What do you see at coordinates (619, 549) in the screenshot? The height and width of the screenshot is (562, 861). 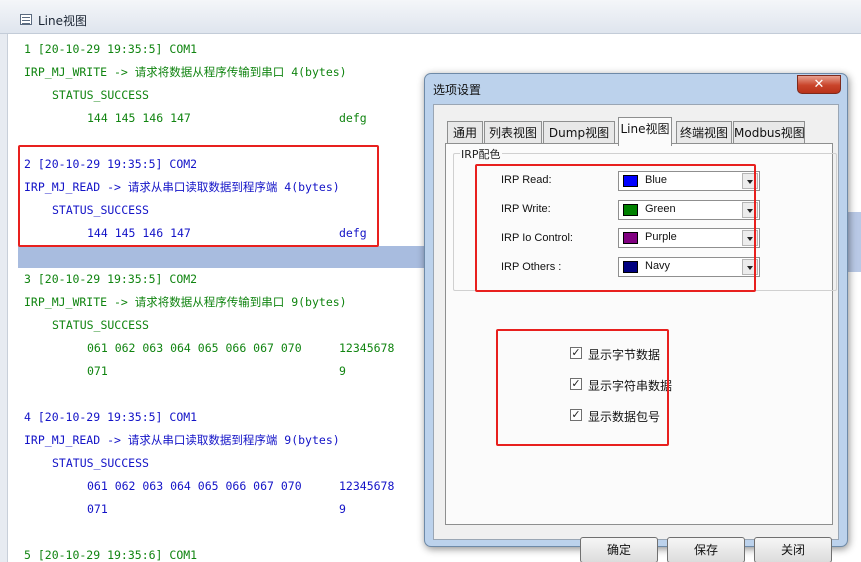 I see `ok-button: 确定` at bounding box center [619, 549].